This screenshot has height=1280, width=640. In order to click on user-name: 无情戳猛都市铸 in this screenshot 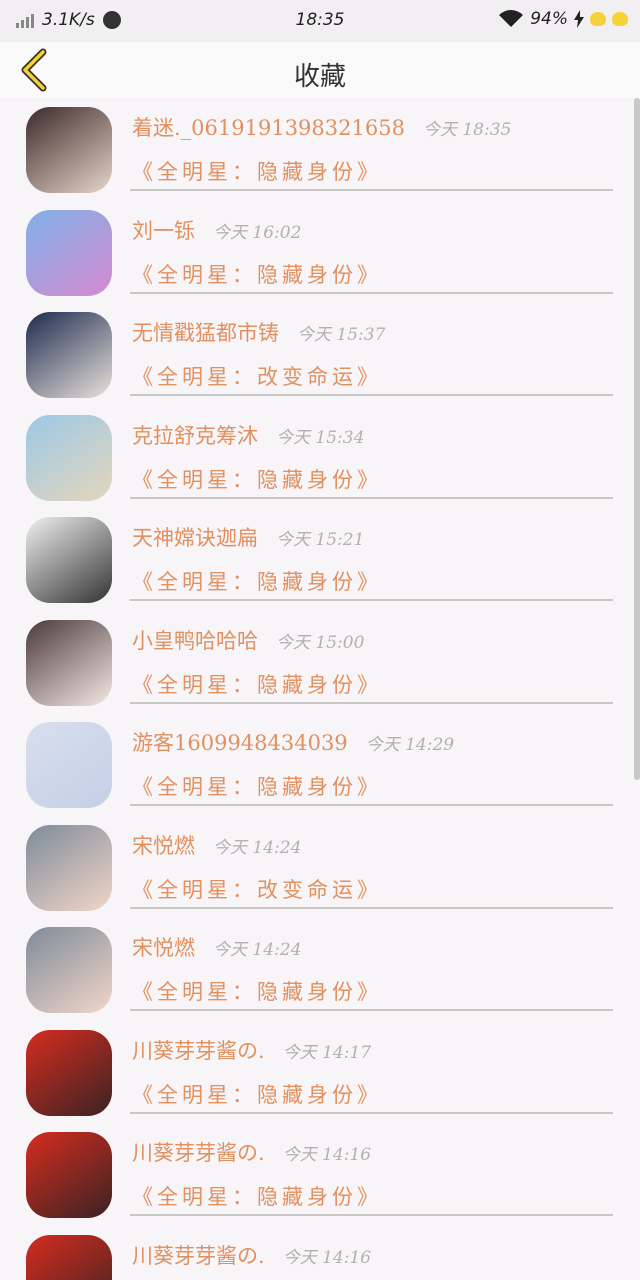, I will do `click(205, 333)`.